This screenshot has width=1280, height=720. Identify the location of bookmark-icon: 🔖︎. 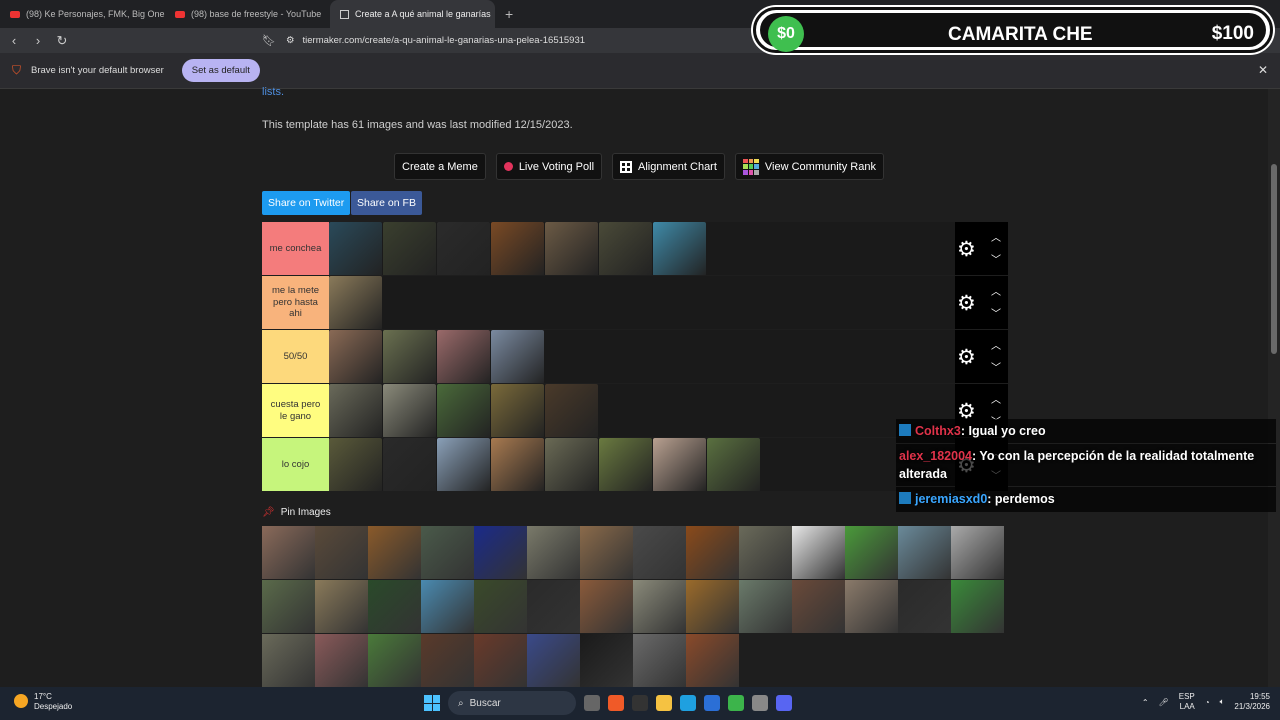
(269, 40).